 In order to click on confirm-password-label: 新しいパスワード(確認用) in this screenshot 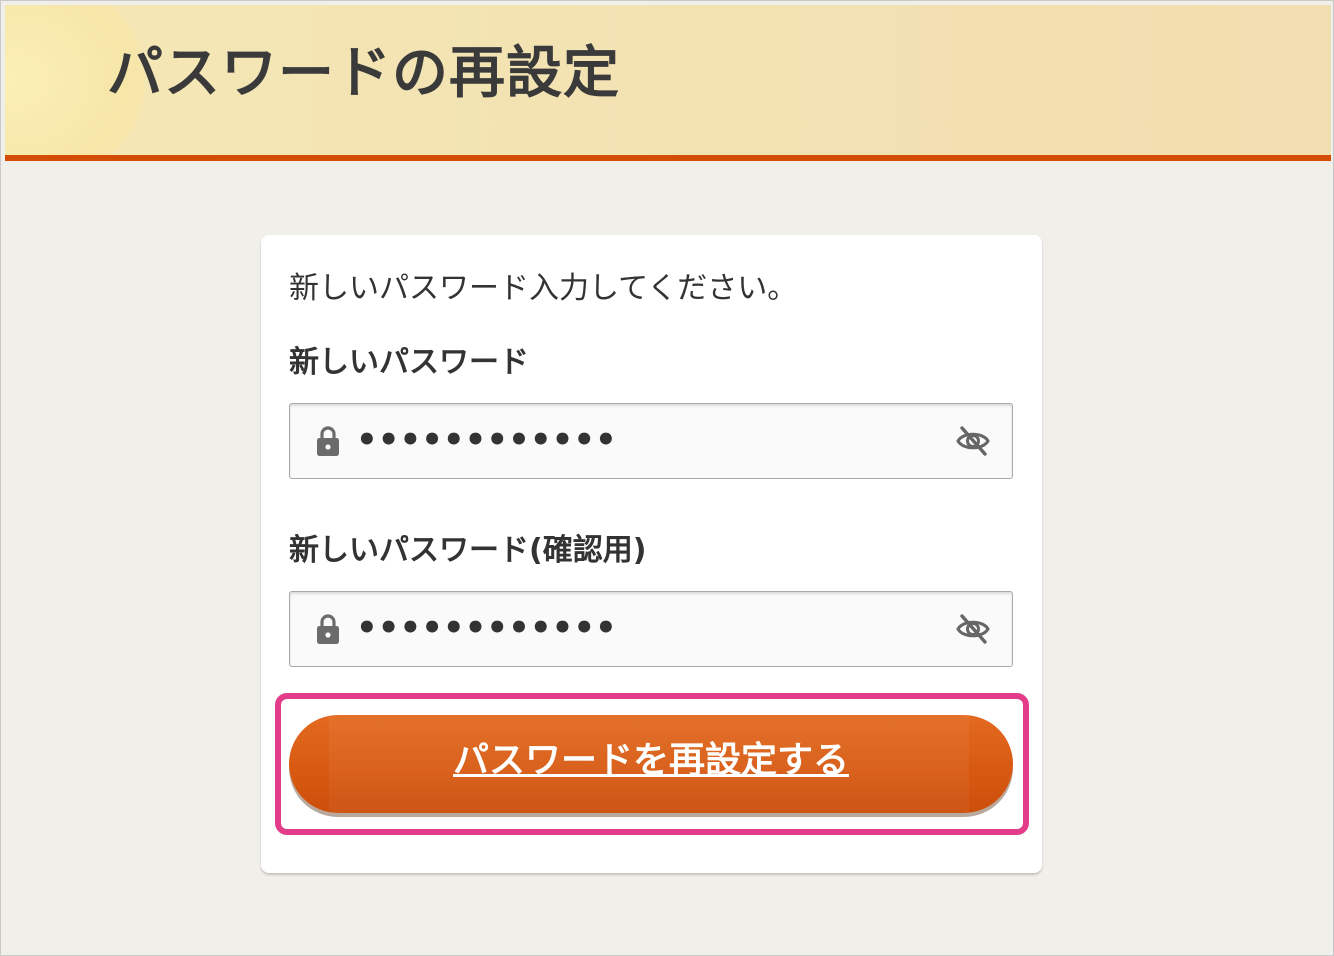, I will do `click(468, 550)`.